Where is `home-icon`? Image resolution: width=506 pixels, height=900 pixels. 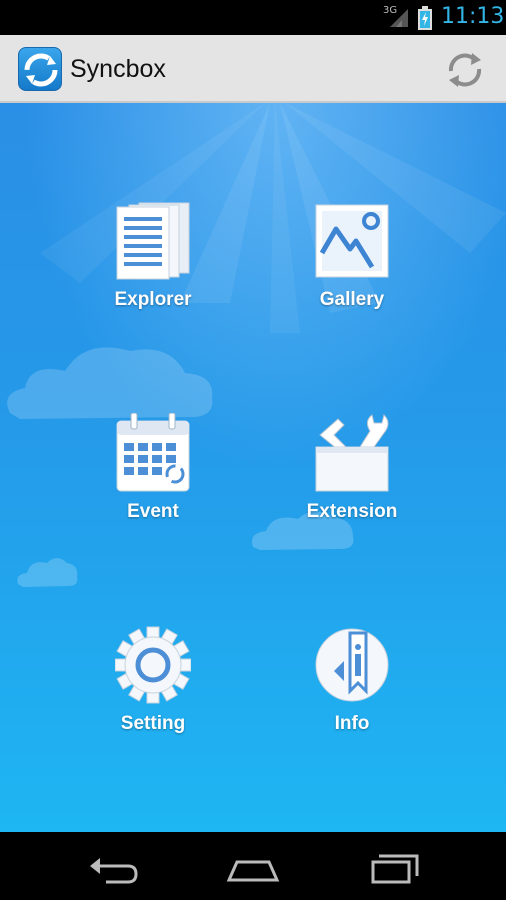 home-icon is located at coordinates (253, 871).